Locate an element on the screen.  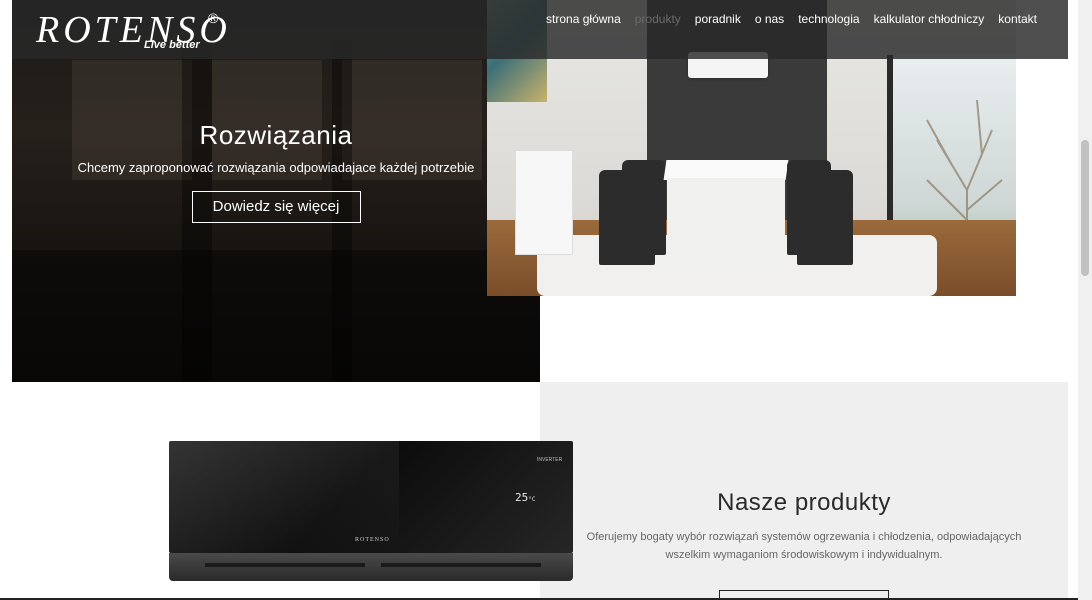
ac-temperature-unit: °C is located at coordinates (532, 499).